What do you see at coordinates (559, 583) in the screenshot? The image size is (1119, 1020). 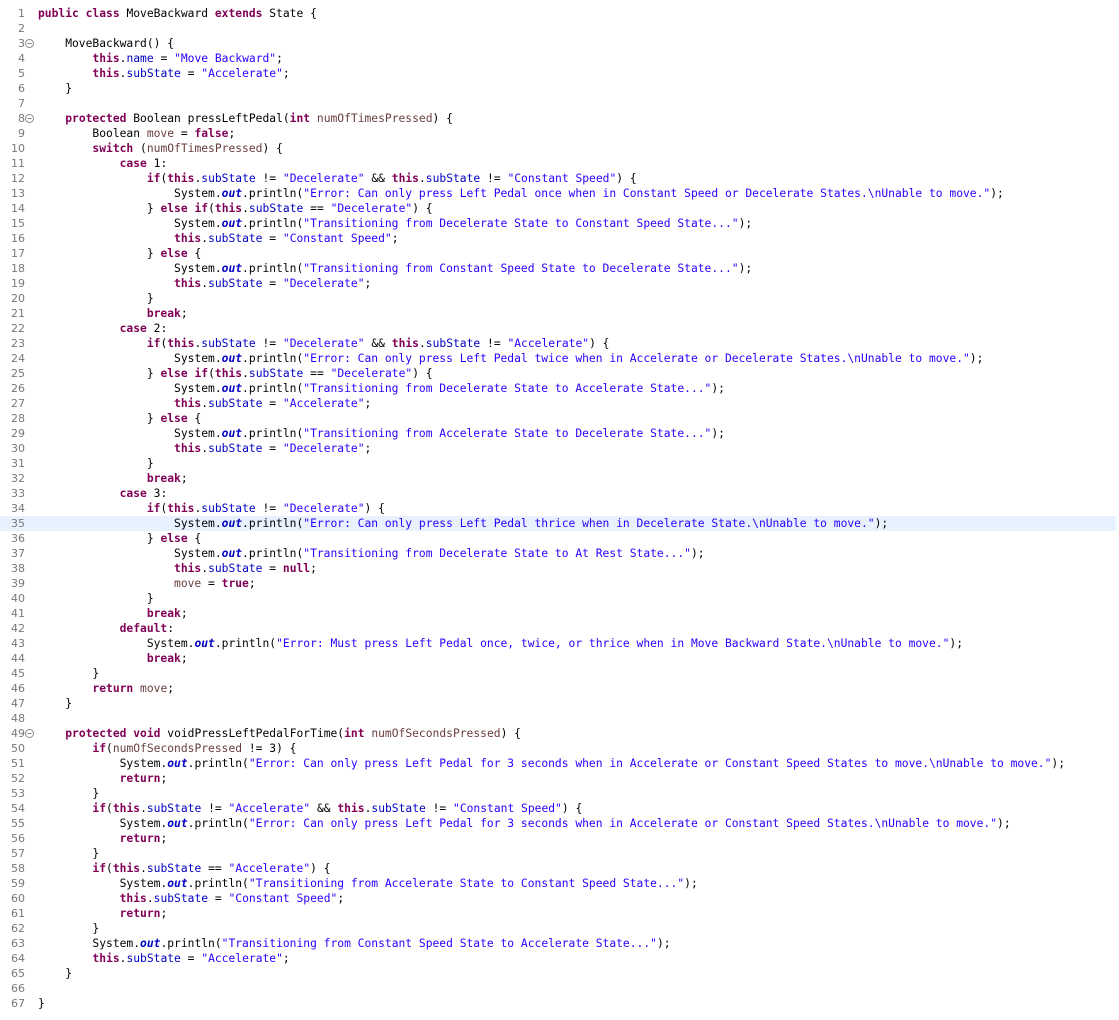 I see `code-line: 39 move = true;` at bounding box center [559, 583].